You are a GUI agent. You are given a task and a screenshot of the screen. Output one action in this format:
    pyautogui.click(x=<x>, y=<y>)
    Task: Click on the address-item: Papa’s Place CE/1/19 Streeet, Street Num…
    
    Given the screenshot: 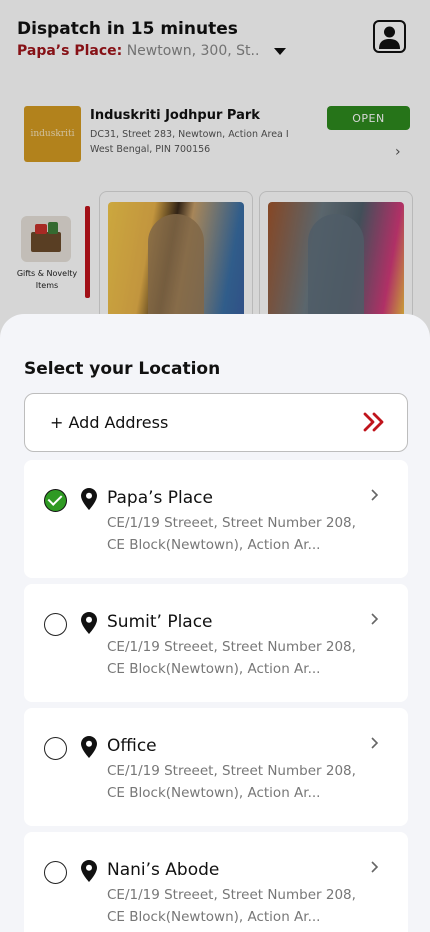 What is the action you would take?
    pyautogui.click(x=216, y=519)
    